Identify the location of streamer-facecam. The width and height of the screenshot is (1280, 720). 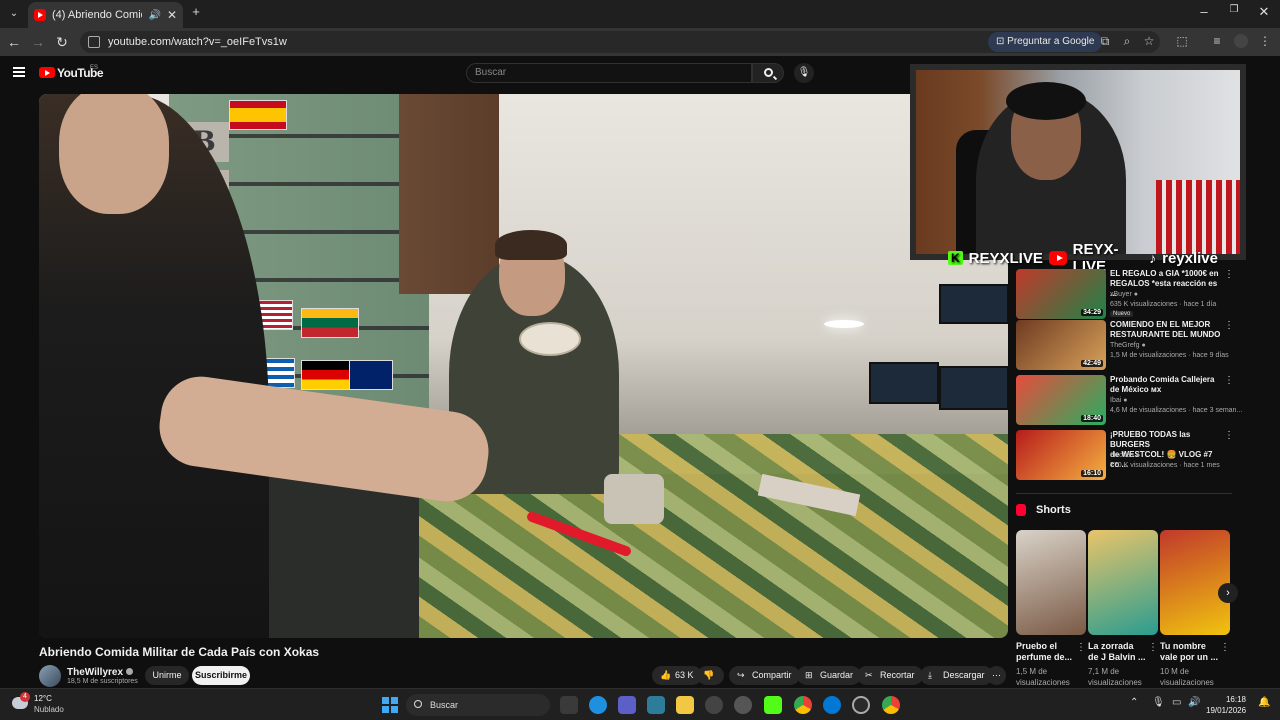
(1078, 162).